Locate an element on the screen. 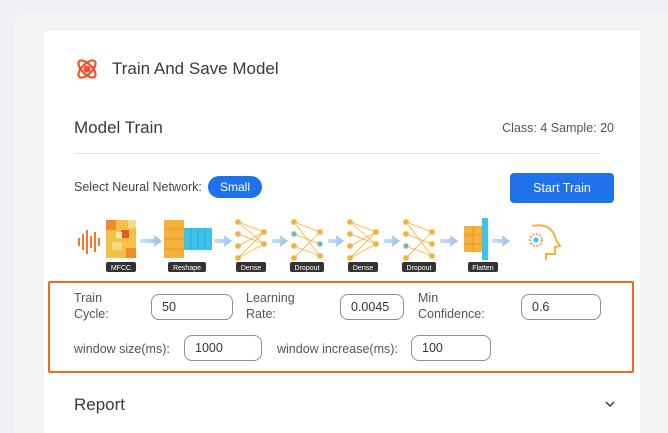 This screenshot has width=668, height=433. divider is located at coordinates (337, 153).